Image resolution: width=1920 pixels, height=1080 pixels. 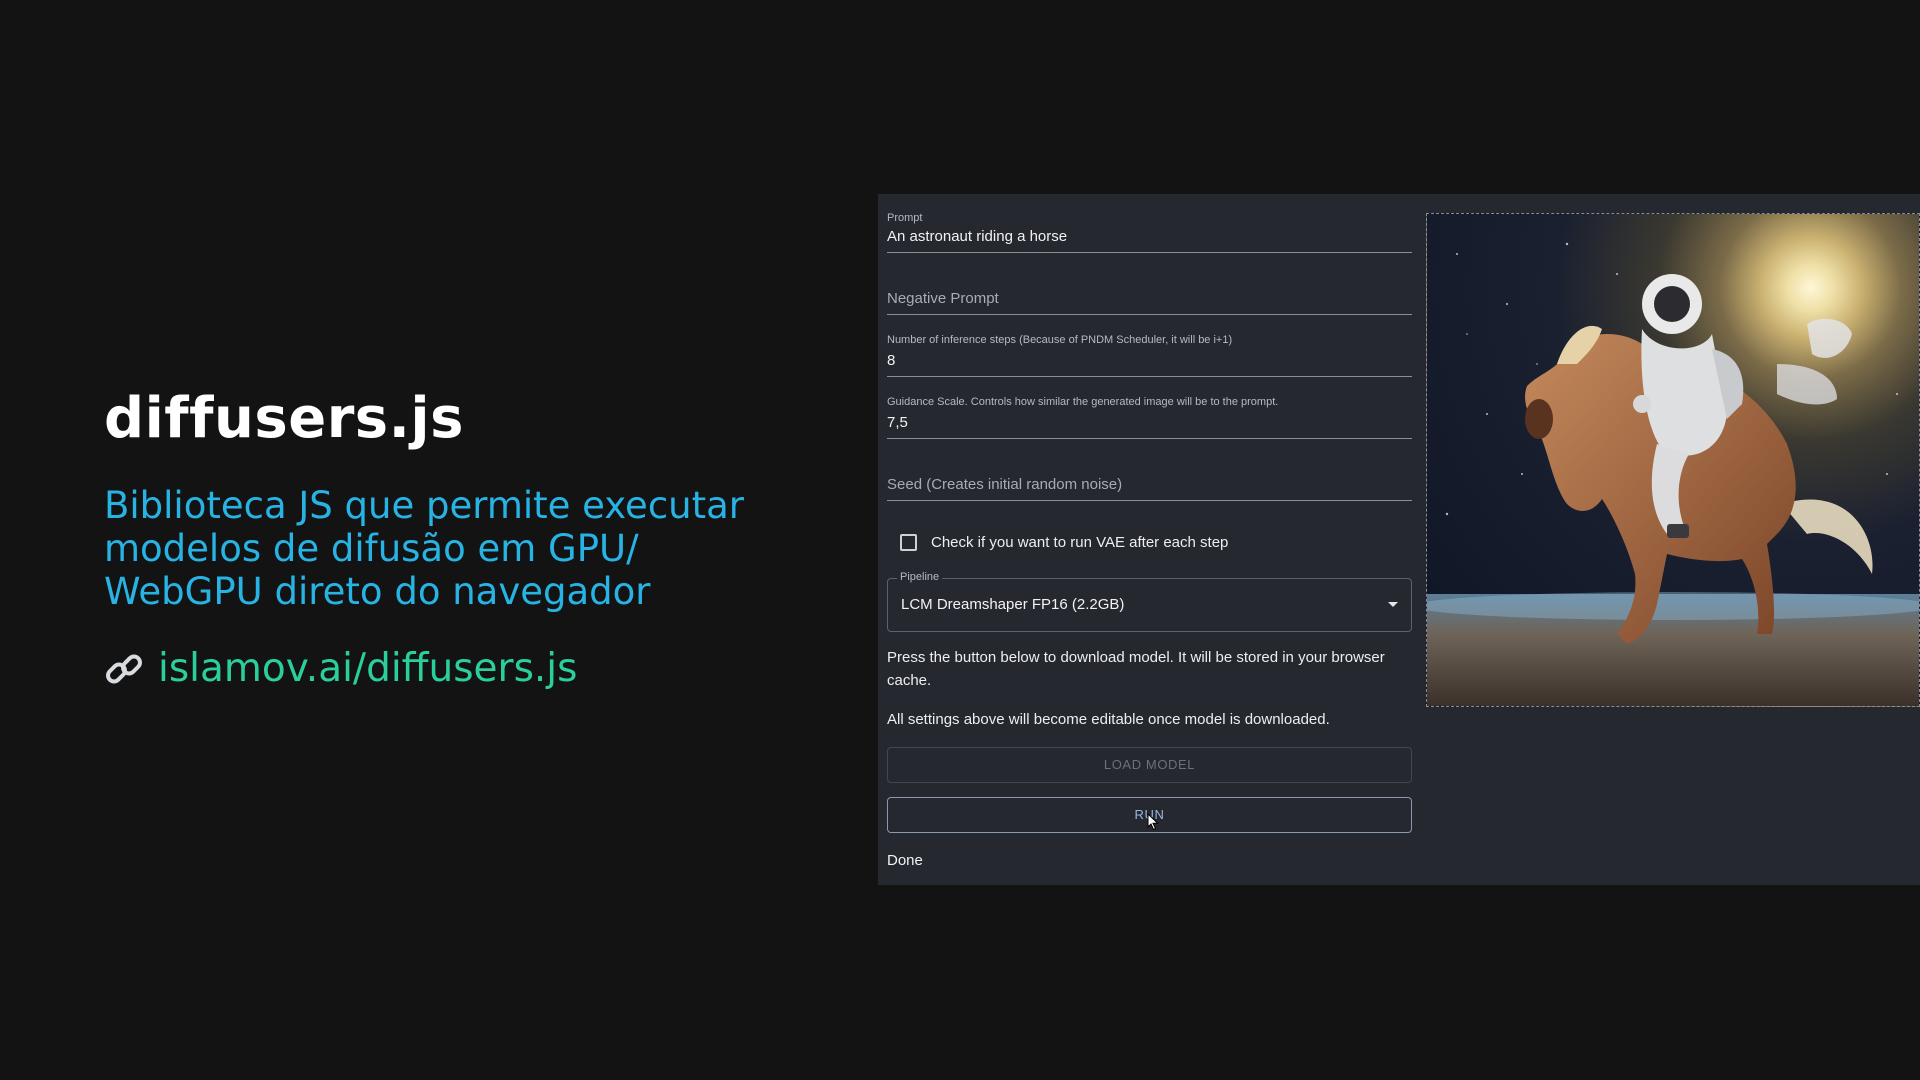 What do you see at coordinates (1005, 484) in the screenshot?
I see `seed-placeholder: Seed (Creates initial random noise)` at bounding box center [1005, 484].